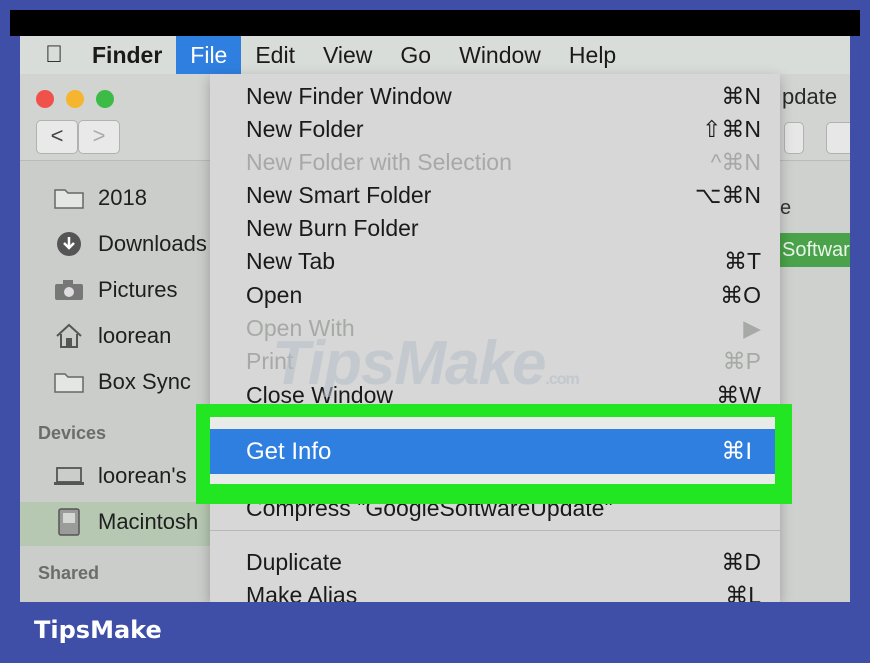  I want to click on sidebar-item-label: loorean's, so click(142, 475).